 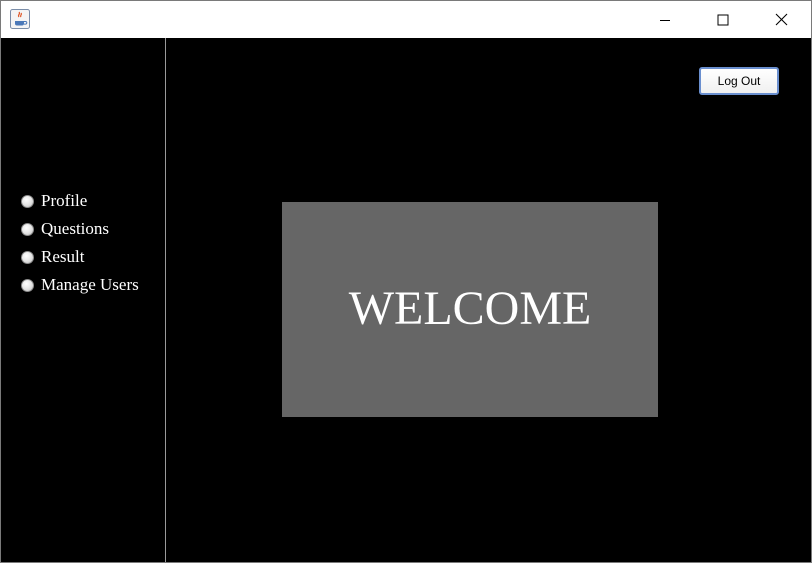 I want to click on close-button, so click(x=781, y=19).